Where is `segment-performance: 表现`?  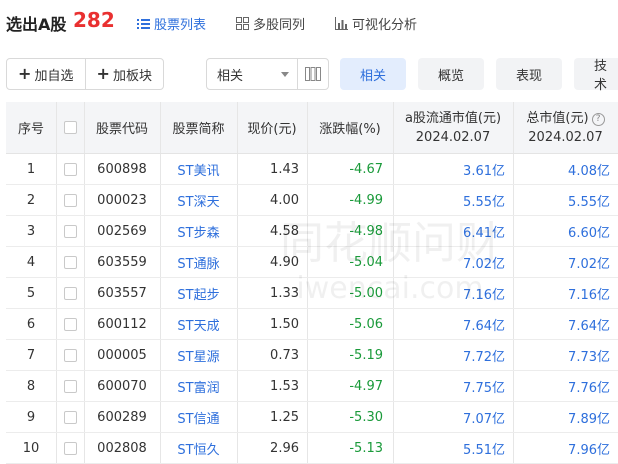 segment-performance: 表现 is located at coordinates (529, 74).